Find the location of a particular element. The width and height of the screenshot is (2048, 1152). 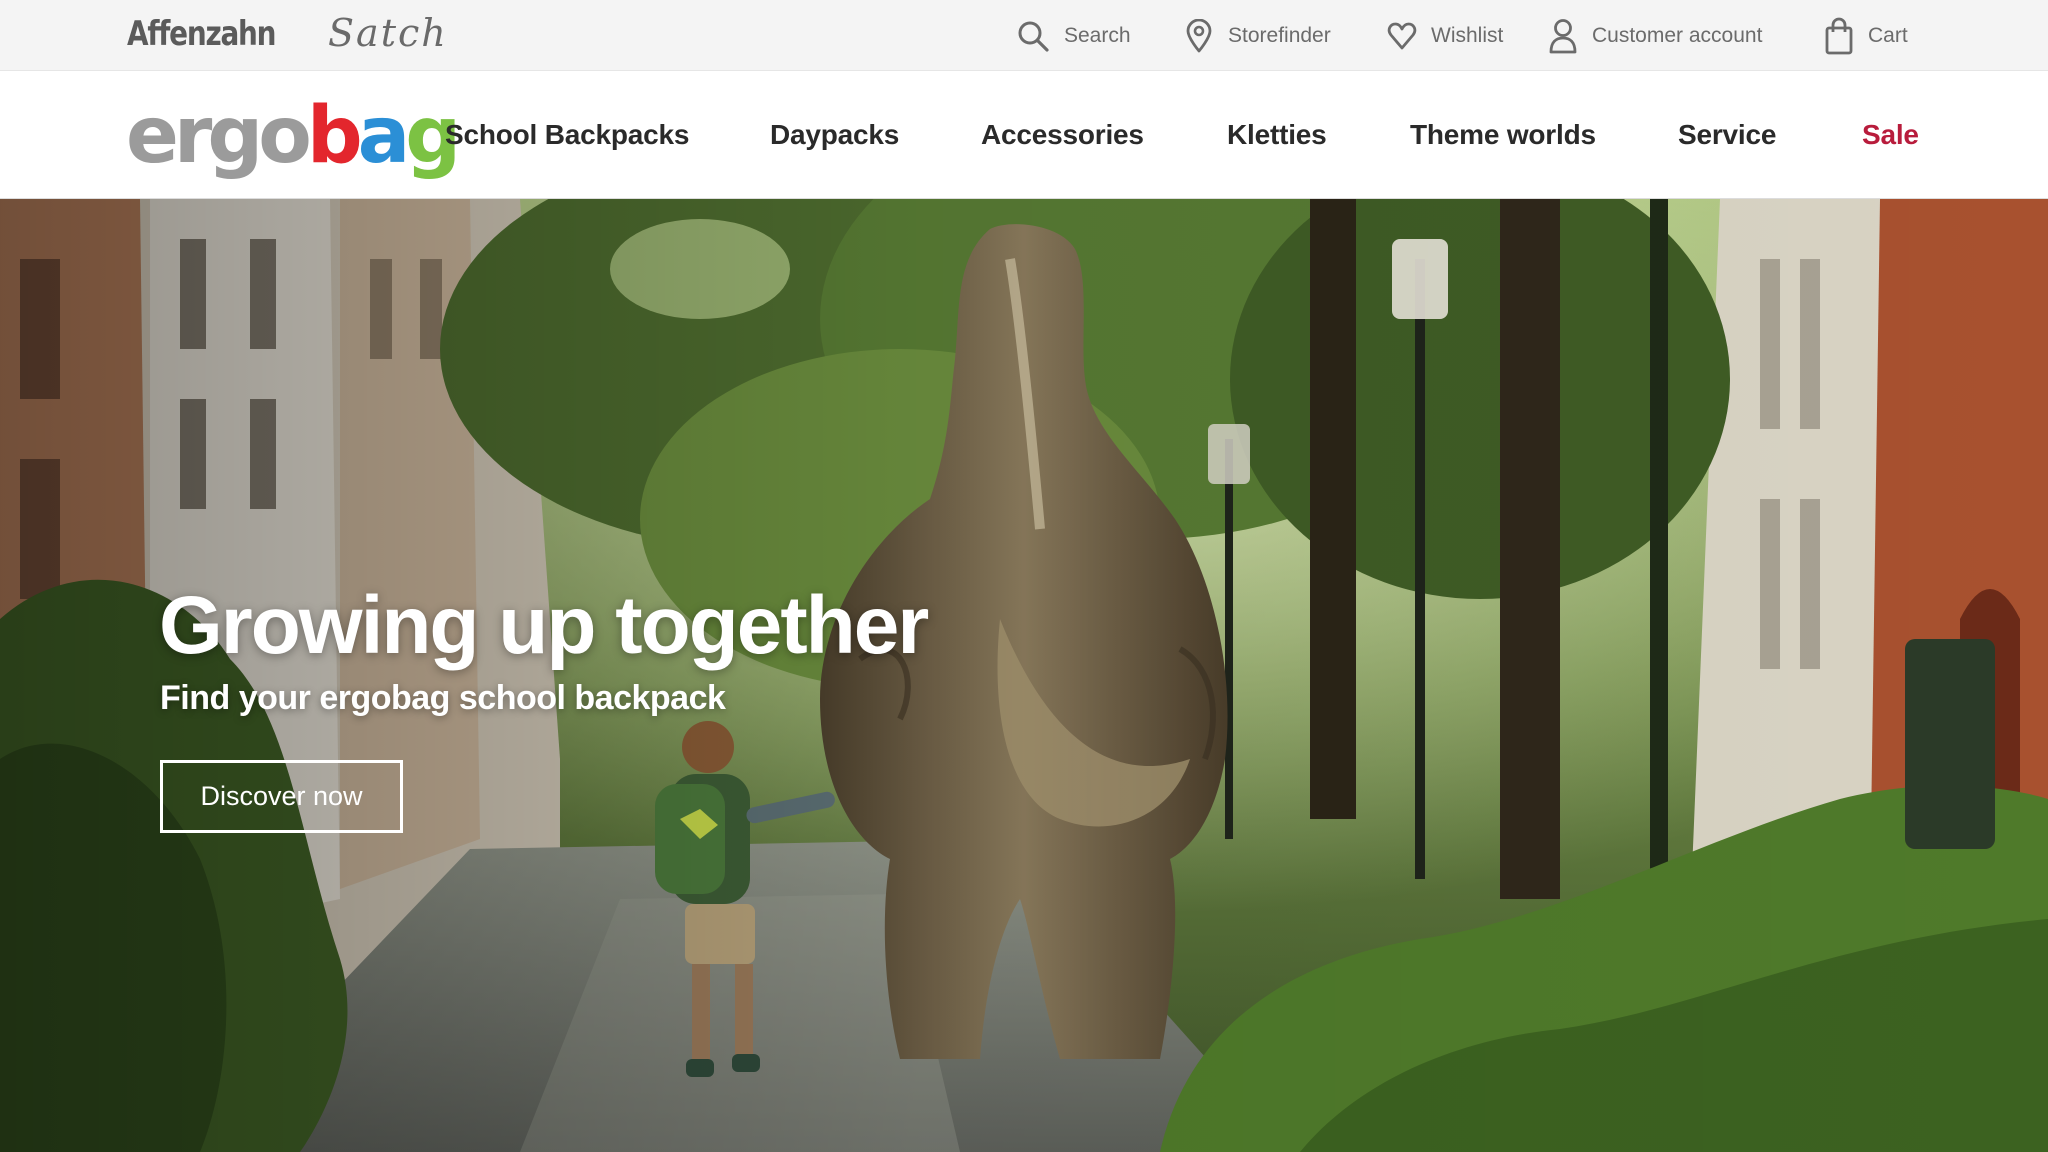

wishlist-label: Wishlist is located at coordinates (1467, 35).